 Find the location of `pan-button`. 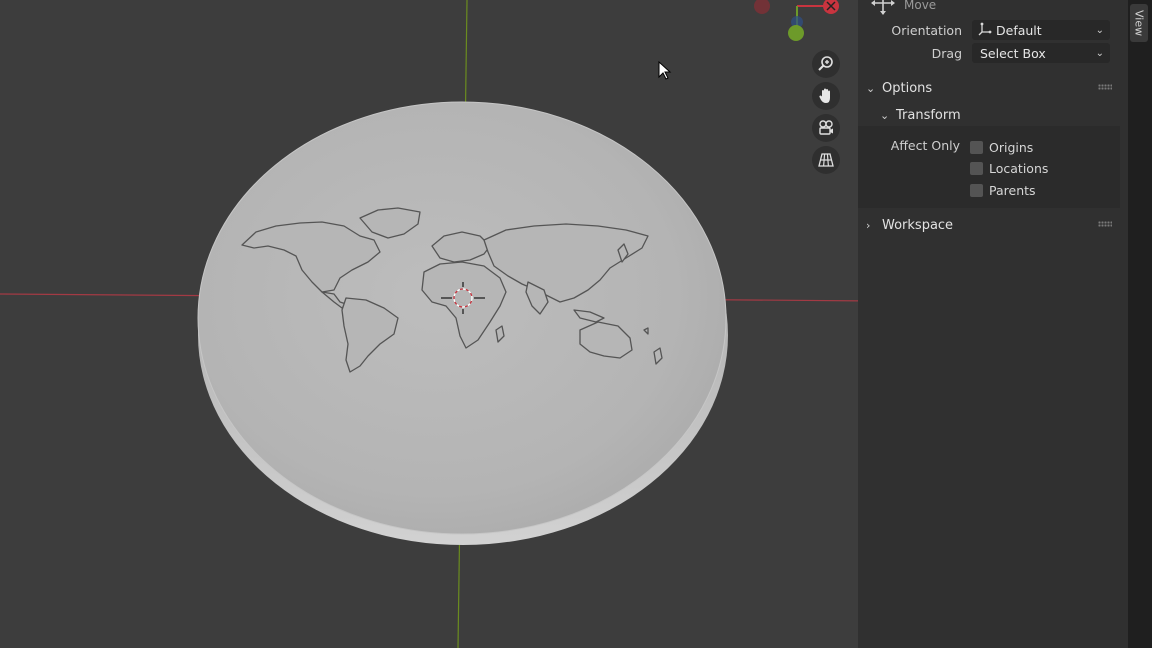

pan-button is located at coordinates (826, 96).